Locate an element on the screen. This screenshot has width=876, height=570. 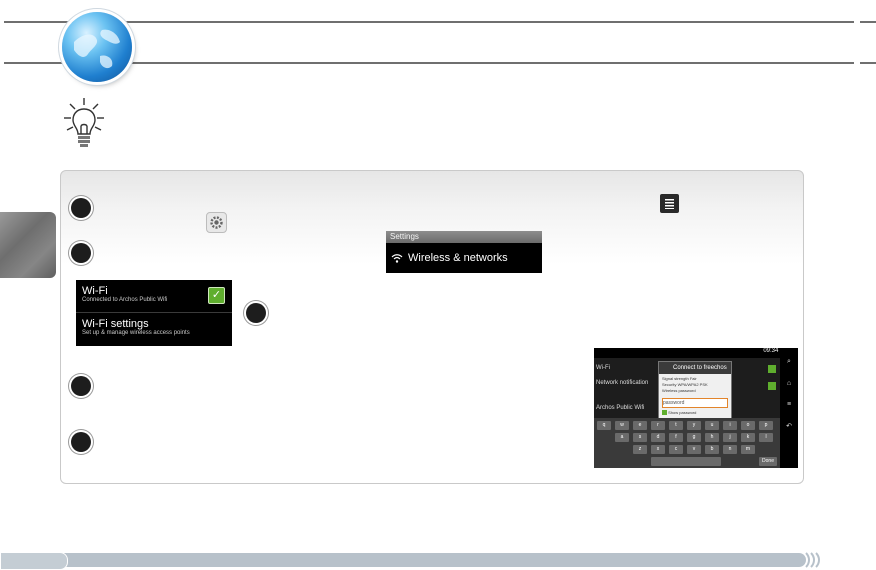
lightbulb-icon is located at coordinates (84, 122).